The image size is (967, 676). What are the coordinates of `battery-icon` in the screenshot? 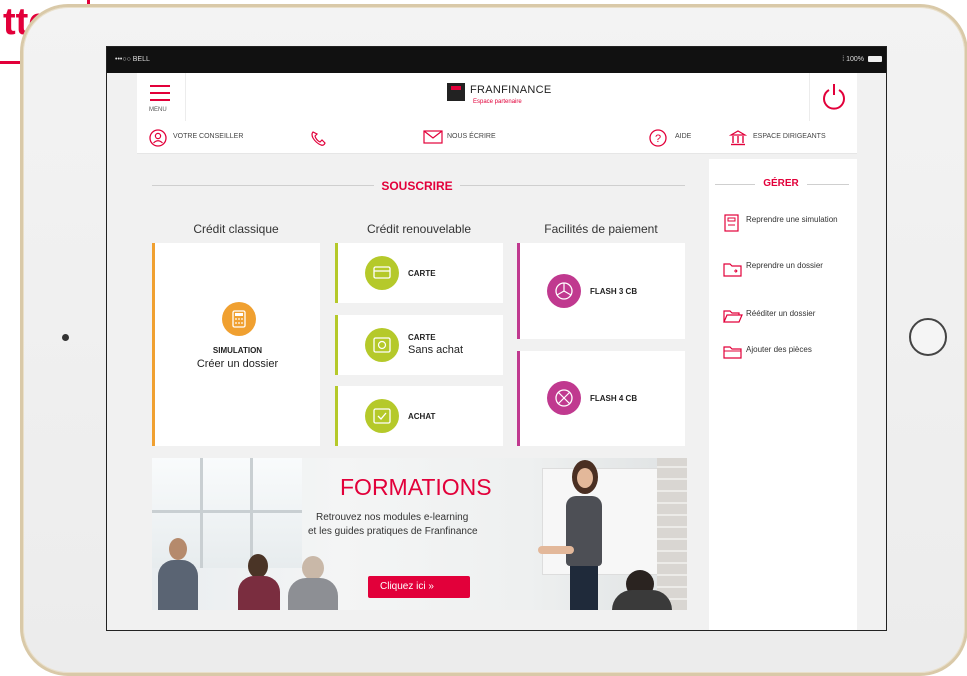 It's located at (875, 59).